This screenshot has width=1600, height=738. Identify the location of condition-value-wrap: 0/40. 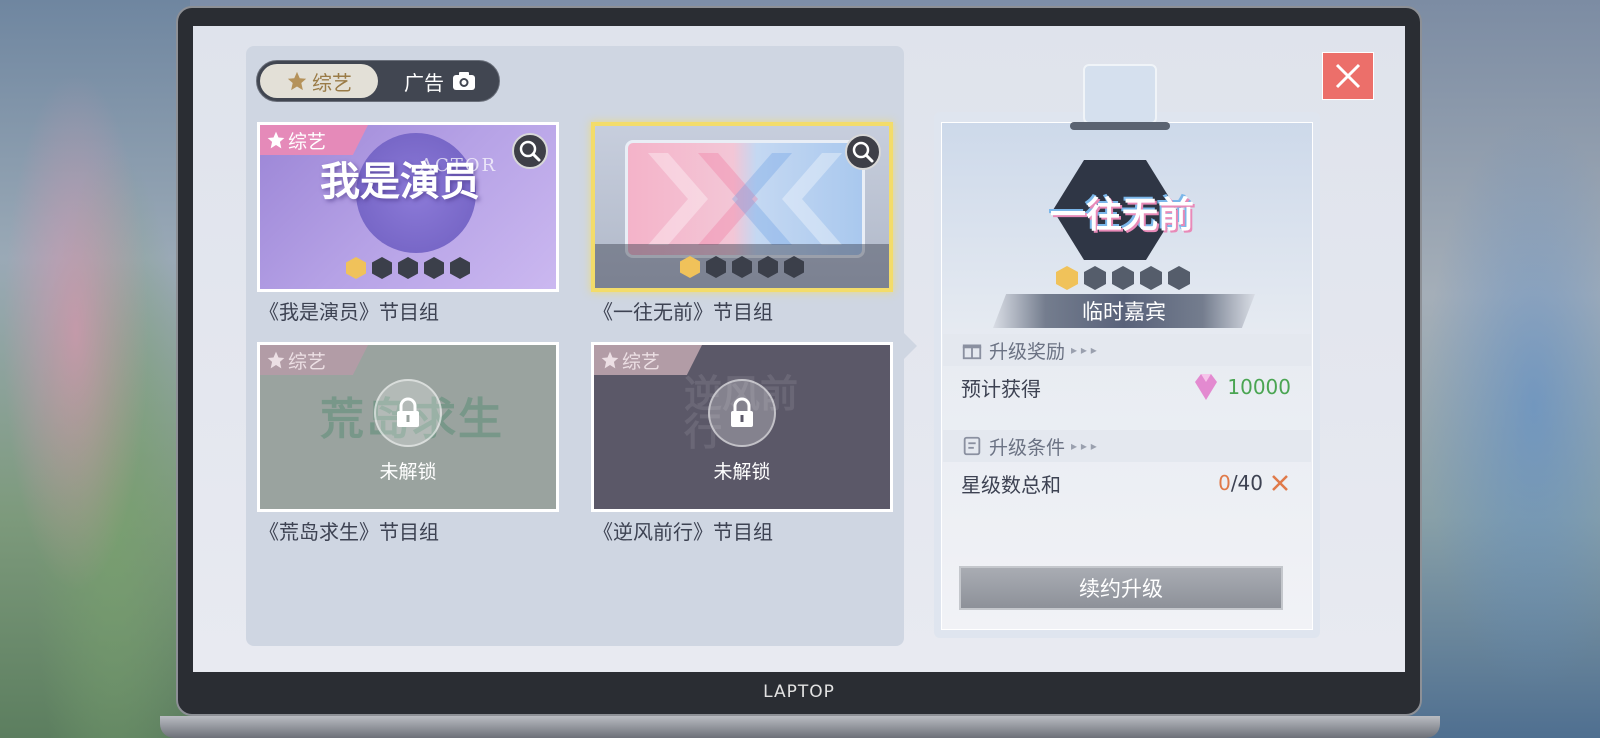
(1254, 483).